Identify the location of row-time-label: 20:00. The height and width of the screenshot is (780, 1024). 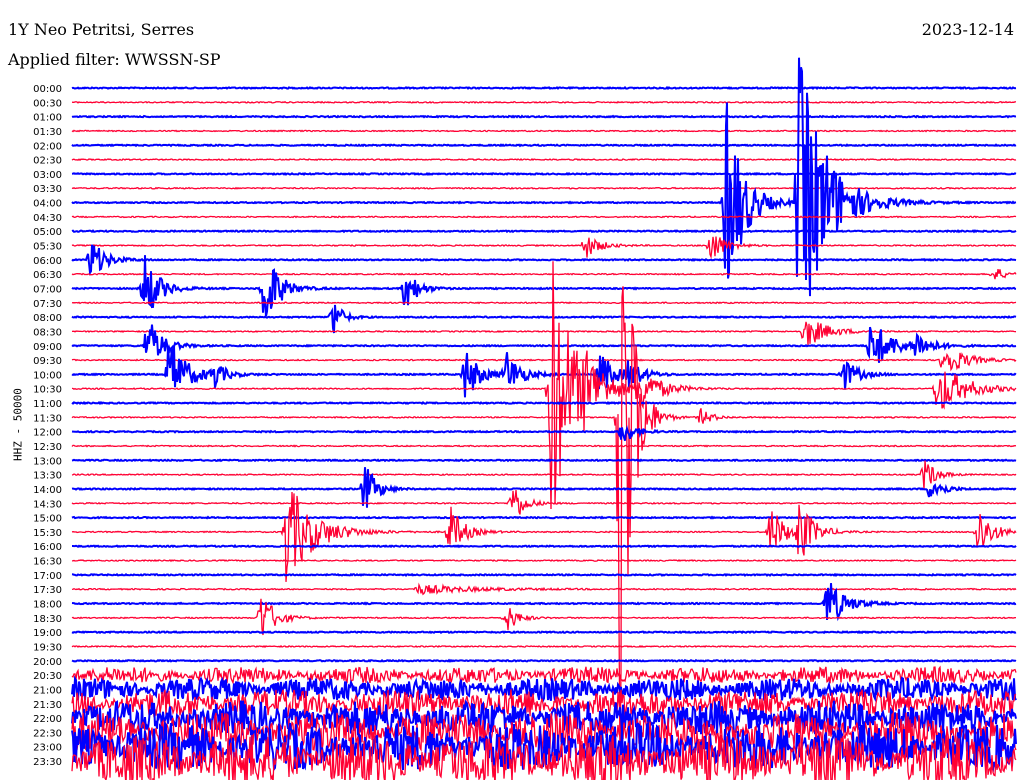
(47, 662).